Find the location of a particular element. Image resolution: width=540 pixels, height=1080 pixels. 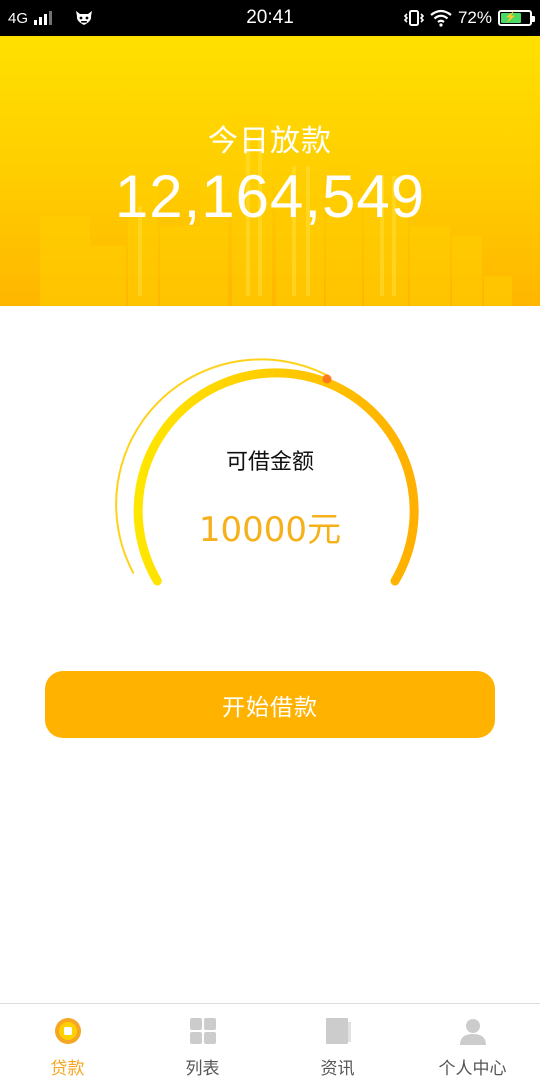

available-amount-value: 10000元 is located at coordinates (270, 530).